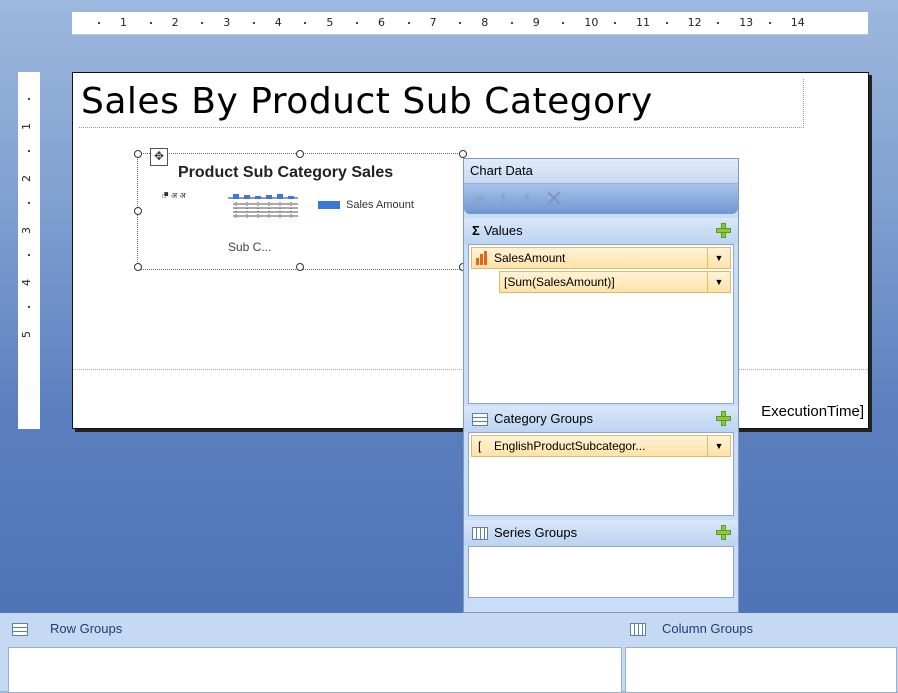 The image size is (898, 693). Describe the element at coordinates (559, 282) in the screenshot. I see `value-expression-label: [Sum(SalesAmount)]` at that location.